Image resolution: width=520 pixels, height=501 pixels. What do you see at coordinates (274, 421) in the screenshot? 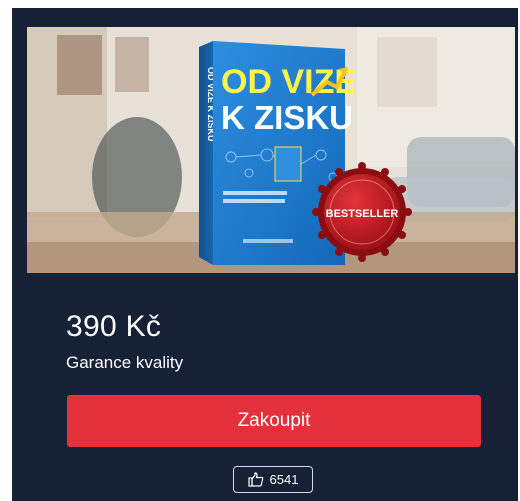
I see `buy-button: Zakoupit` at bounding box center [274, 421].